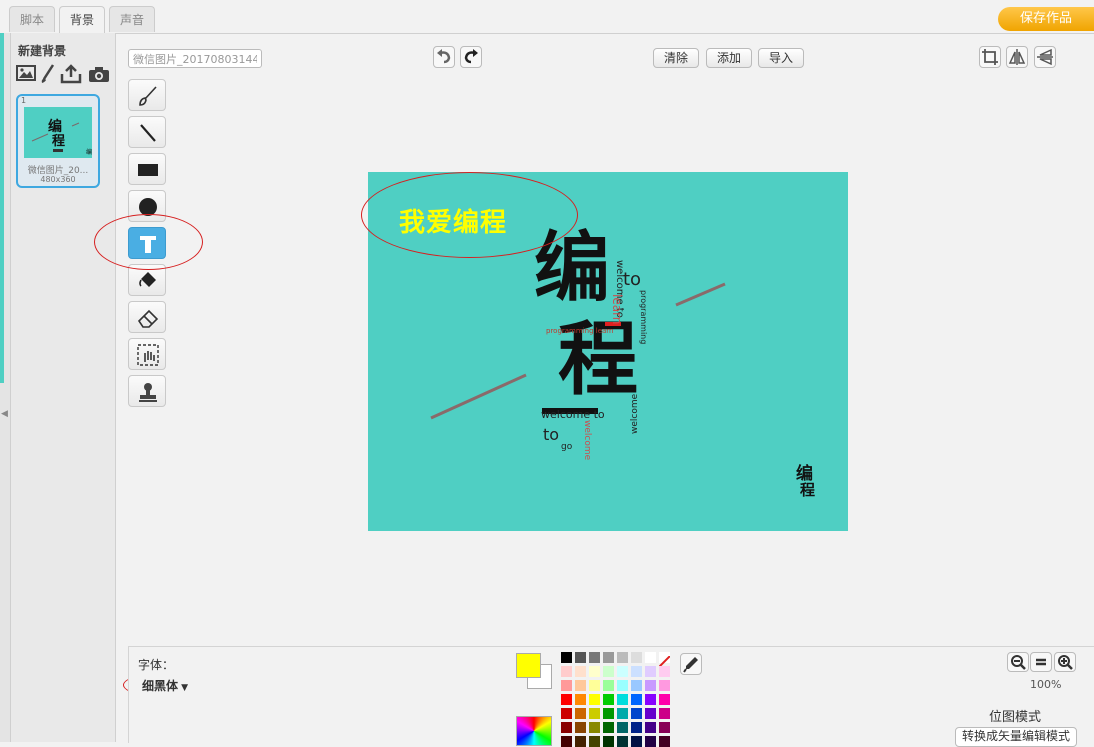 Image resolution: width=1094 pixels, height=747 pixels. Describe the element at coordinates (587, 440) in the screenshot. I see `artwork-word: welcome` at that location.